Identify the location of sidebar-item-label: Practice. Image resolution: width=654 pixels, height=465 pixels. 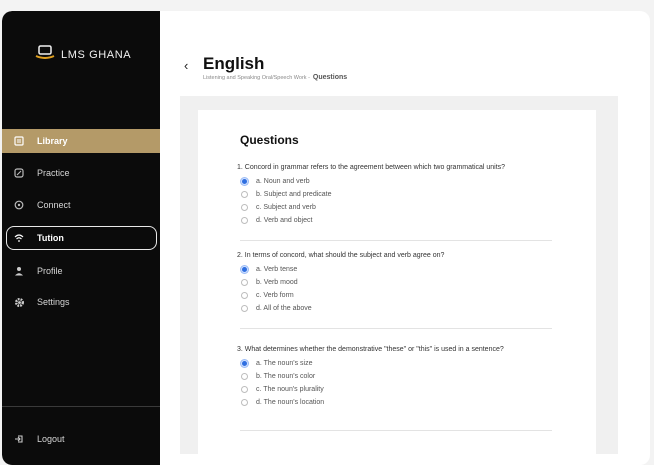
(53, 173).